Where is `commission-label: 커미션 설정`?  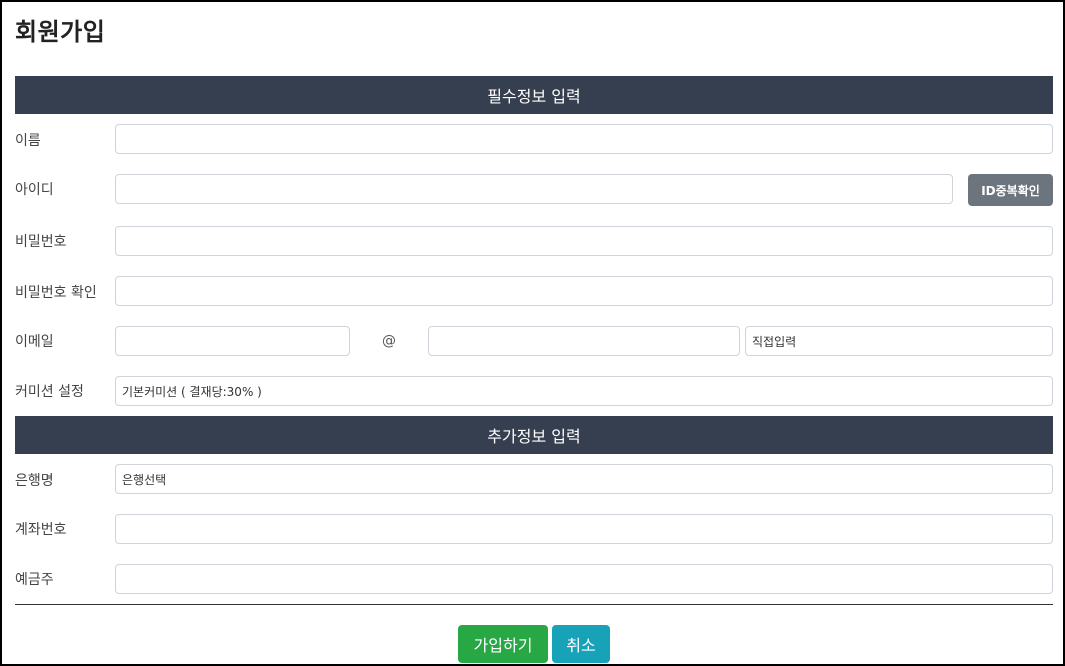 commission-label: 커미션 설정 is located at coordinates (49, 392).